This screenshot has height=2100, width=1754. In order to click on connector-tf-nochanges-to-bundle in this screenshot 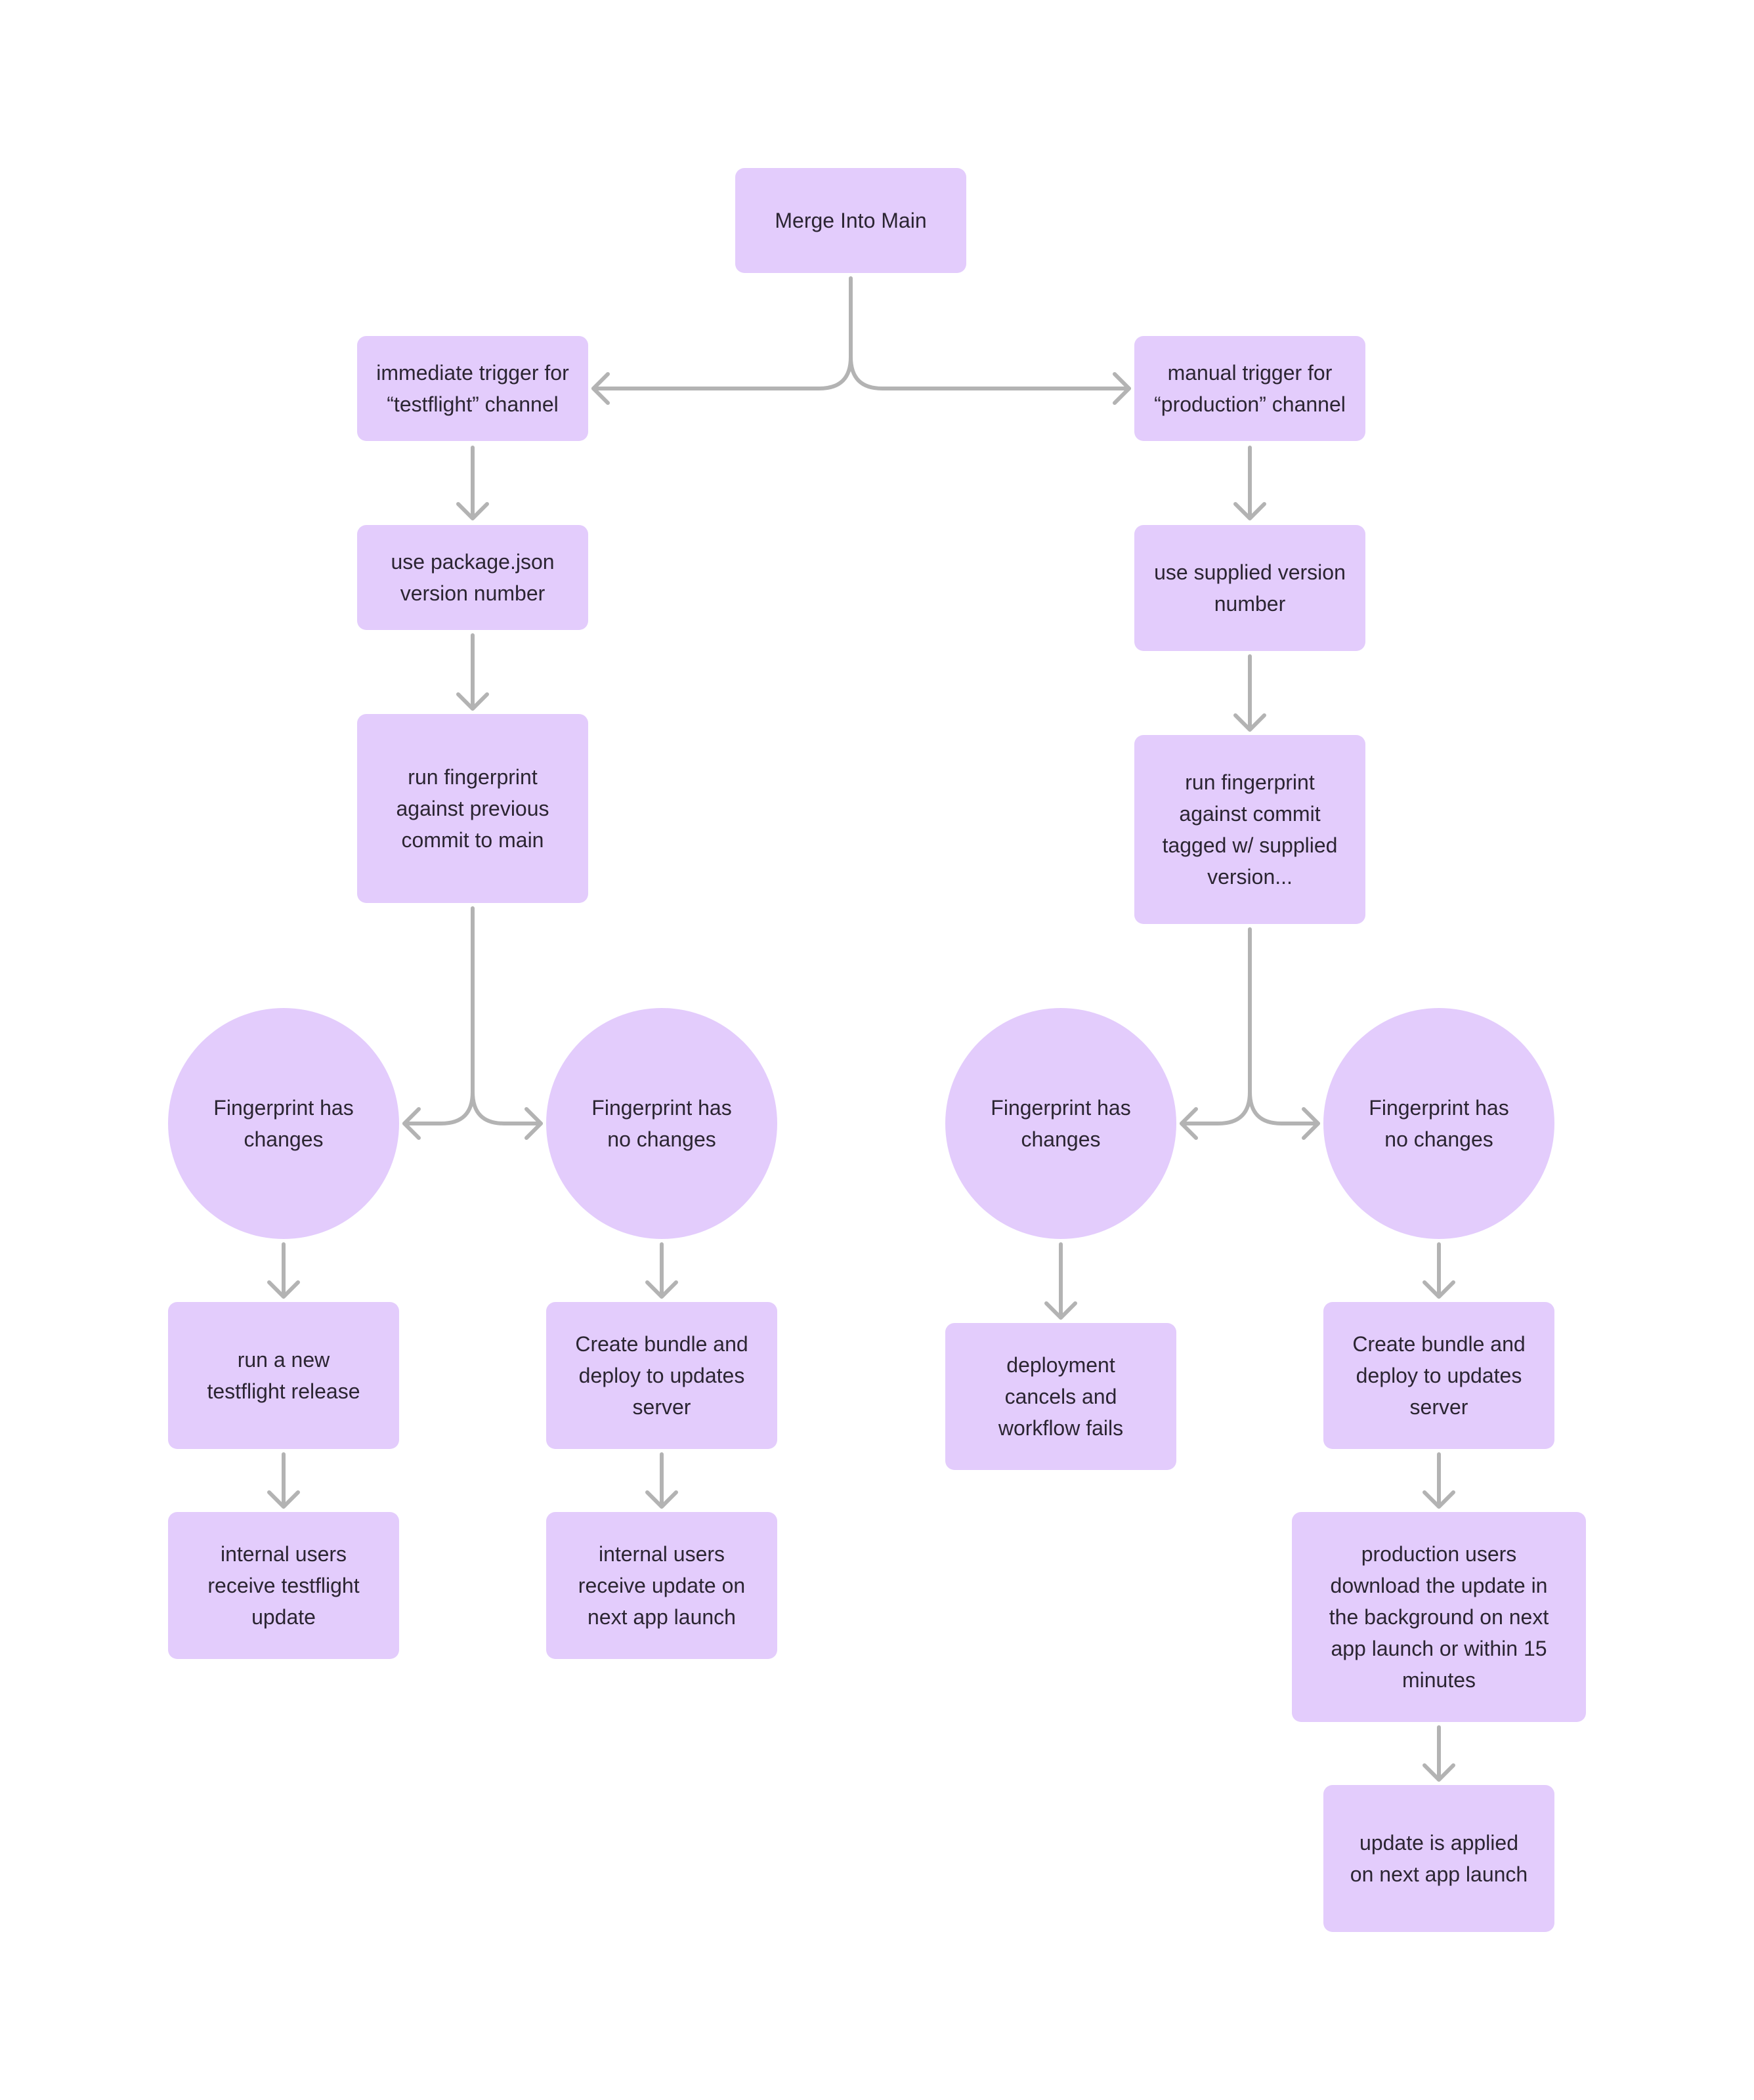, I will do `click(661, 1270)`.